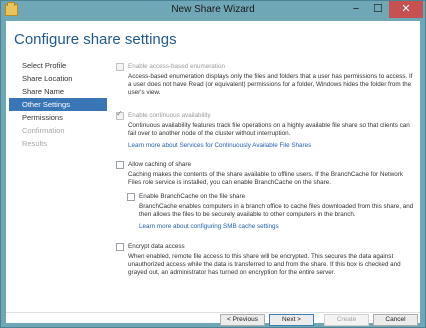  What do you see at coordinates (131, 197) in the screenshot?
I see `branchcache-checkbox` at bounding box center [131, 197].